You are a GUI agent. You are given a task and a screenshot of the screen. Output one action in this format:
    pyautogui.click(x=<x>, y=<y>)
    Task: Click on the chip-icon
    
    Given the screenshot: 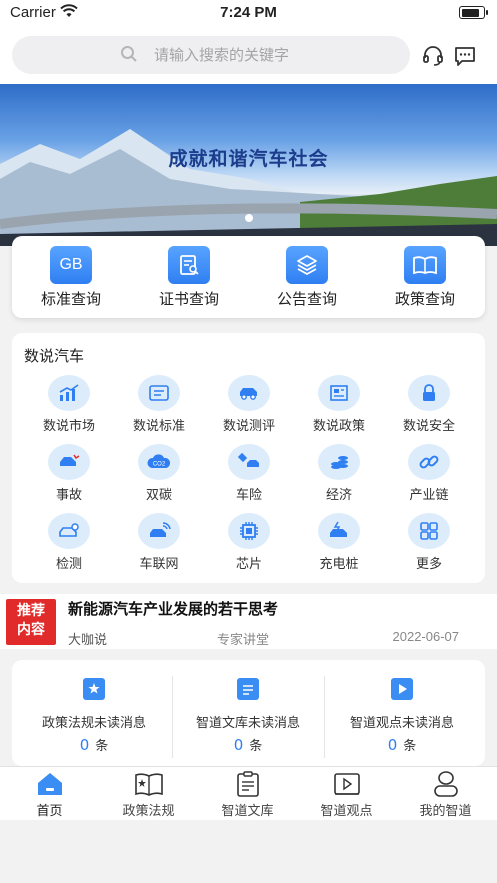 What is the action you would take?
    pyautogui.click(x=249, y=531)
    